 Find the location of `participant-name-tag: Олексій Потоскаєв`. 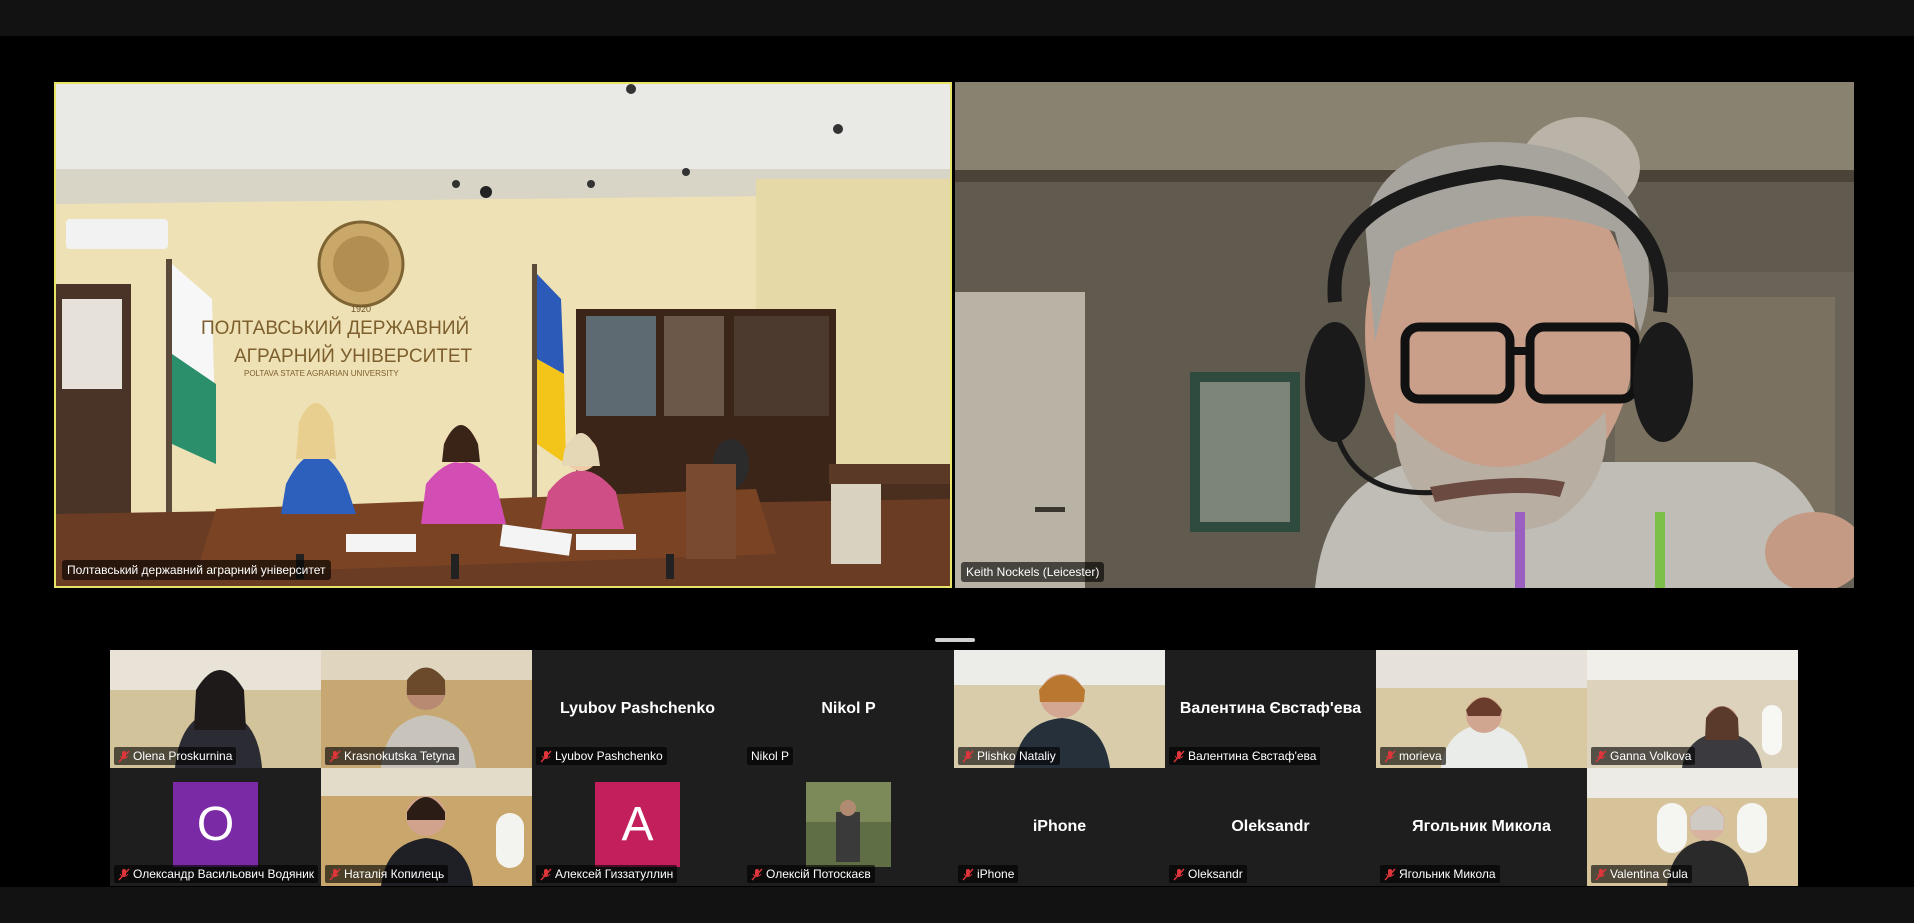

participant-name-tag: Олексій Потоскаєв is located at coordinates (811, 874).